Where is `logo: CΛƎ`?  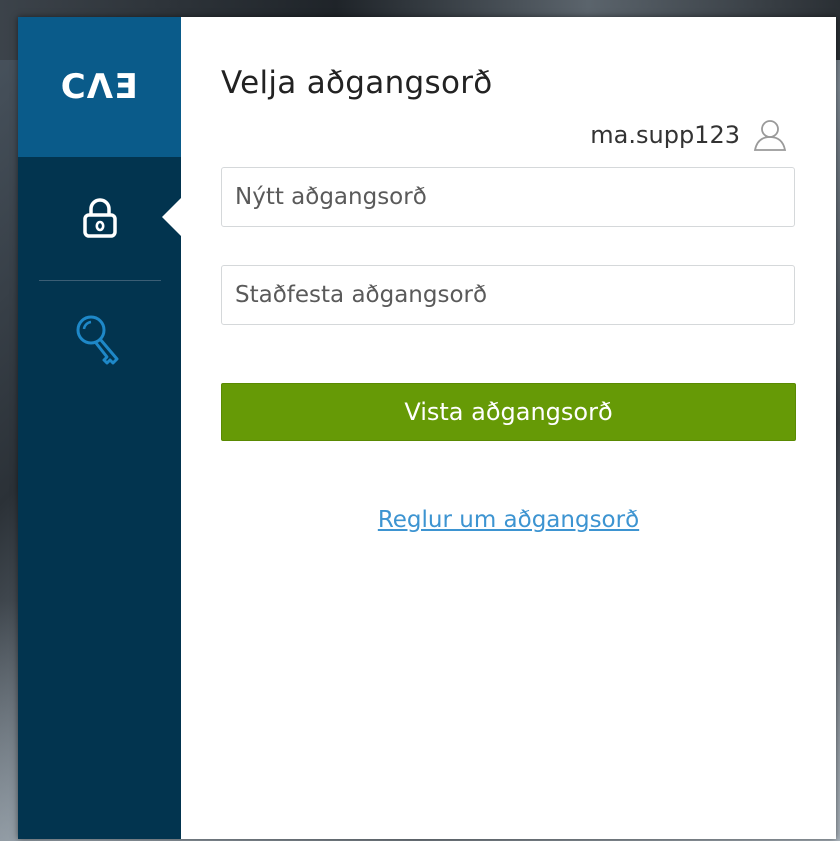
logo: CΛƎ is located at coordinates (99, 87).